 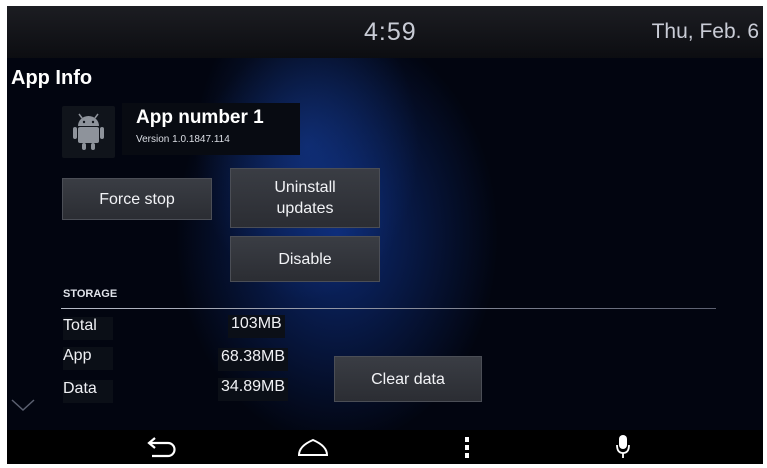 I want to click on storage-value-app: 68.38MB, so click(x=253, y=359).